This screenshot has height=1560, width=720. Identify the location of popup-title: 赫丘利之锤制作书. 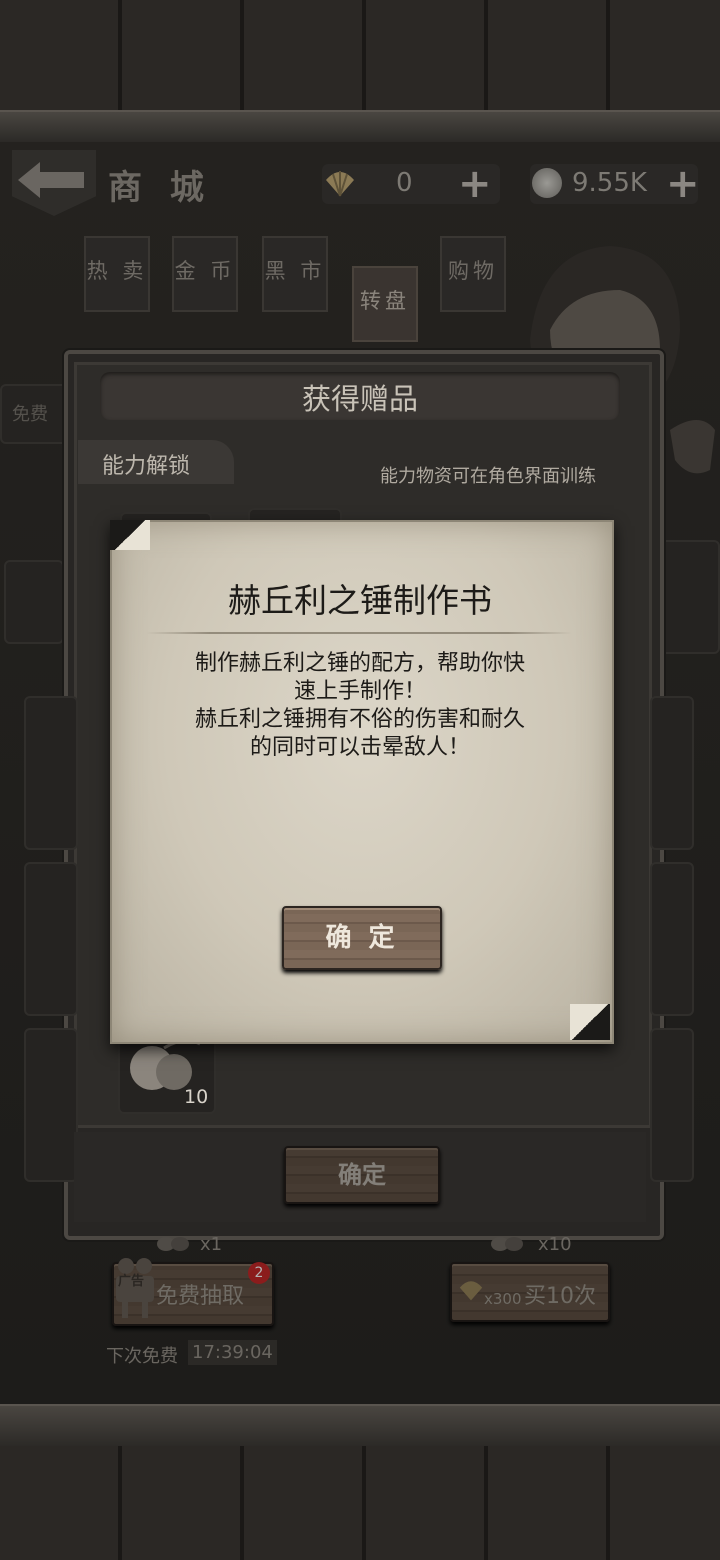
(360, 600).